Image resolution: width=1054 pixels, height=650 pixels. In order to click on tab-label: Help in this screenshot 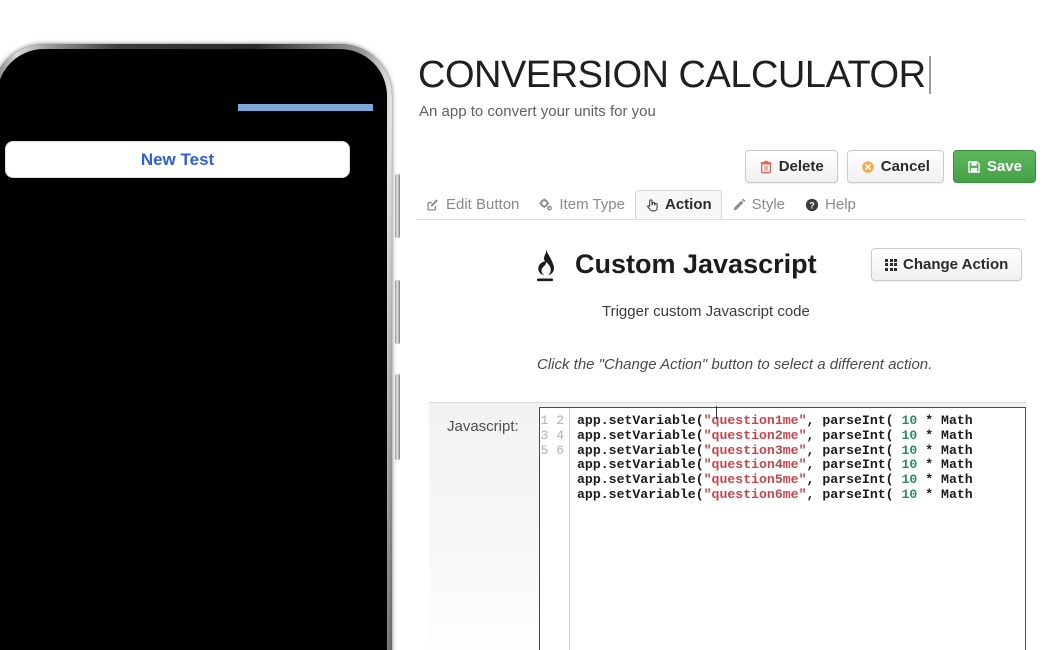, I will do `click(840, 204)`.